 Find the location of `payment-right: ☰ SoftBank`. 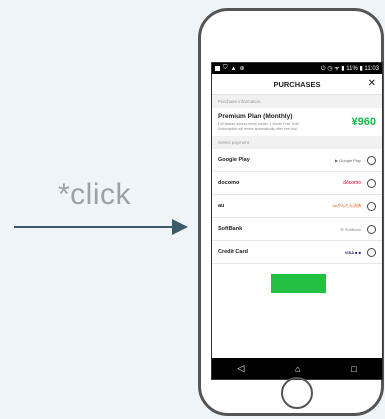

payment-right: ☰ SoftBank is located at coordinates (358, 229).